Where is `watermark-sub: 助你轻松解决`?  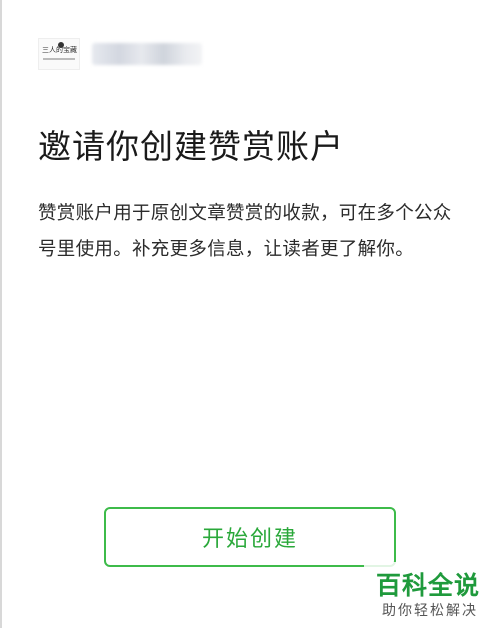 watermark-sub: 助你轻松解决 is located at coordinates (430, 611).